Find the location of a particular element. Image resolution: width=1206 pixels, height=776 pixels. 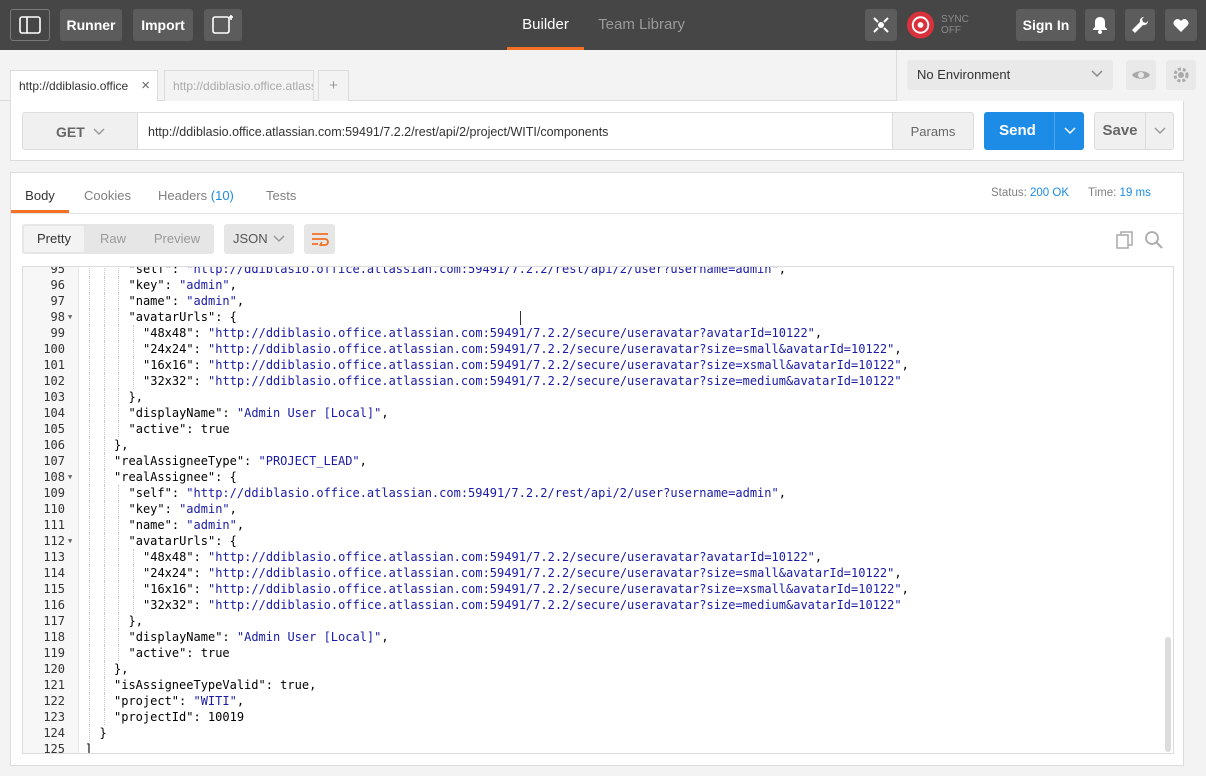

view-raw: Raw is located at coordinates (113, 239).